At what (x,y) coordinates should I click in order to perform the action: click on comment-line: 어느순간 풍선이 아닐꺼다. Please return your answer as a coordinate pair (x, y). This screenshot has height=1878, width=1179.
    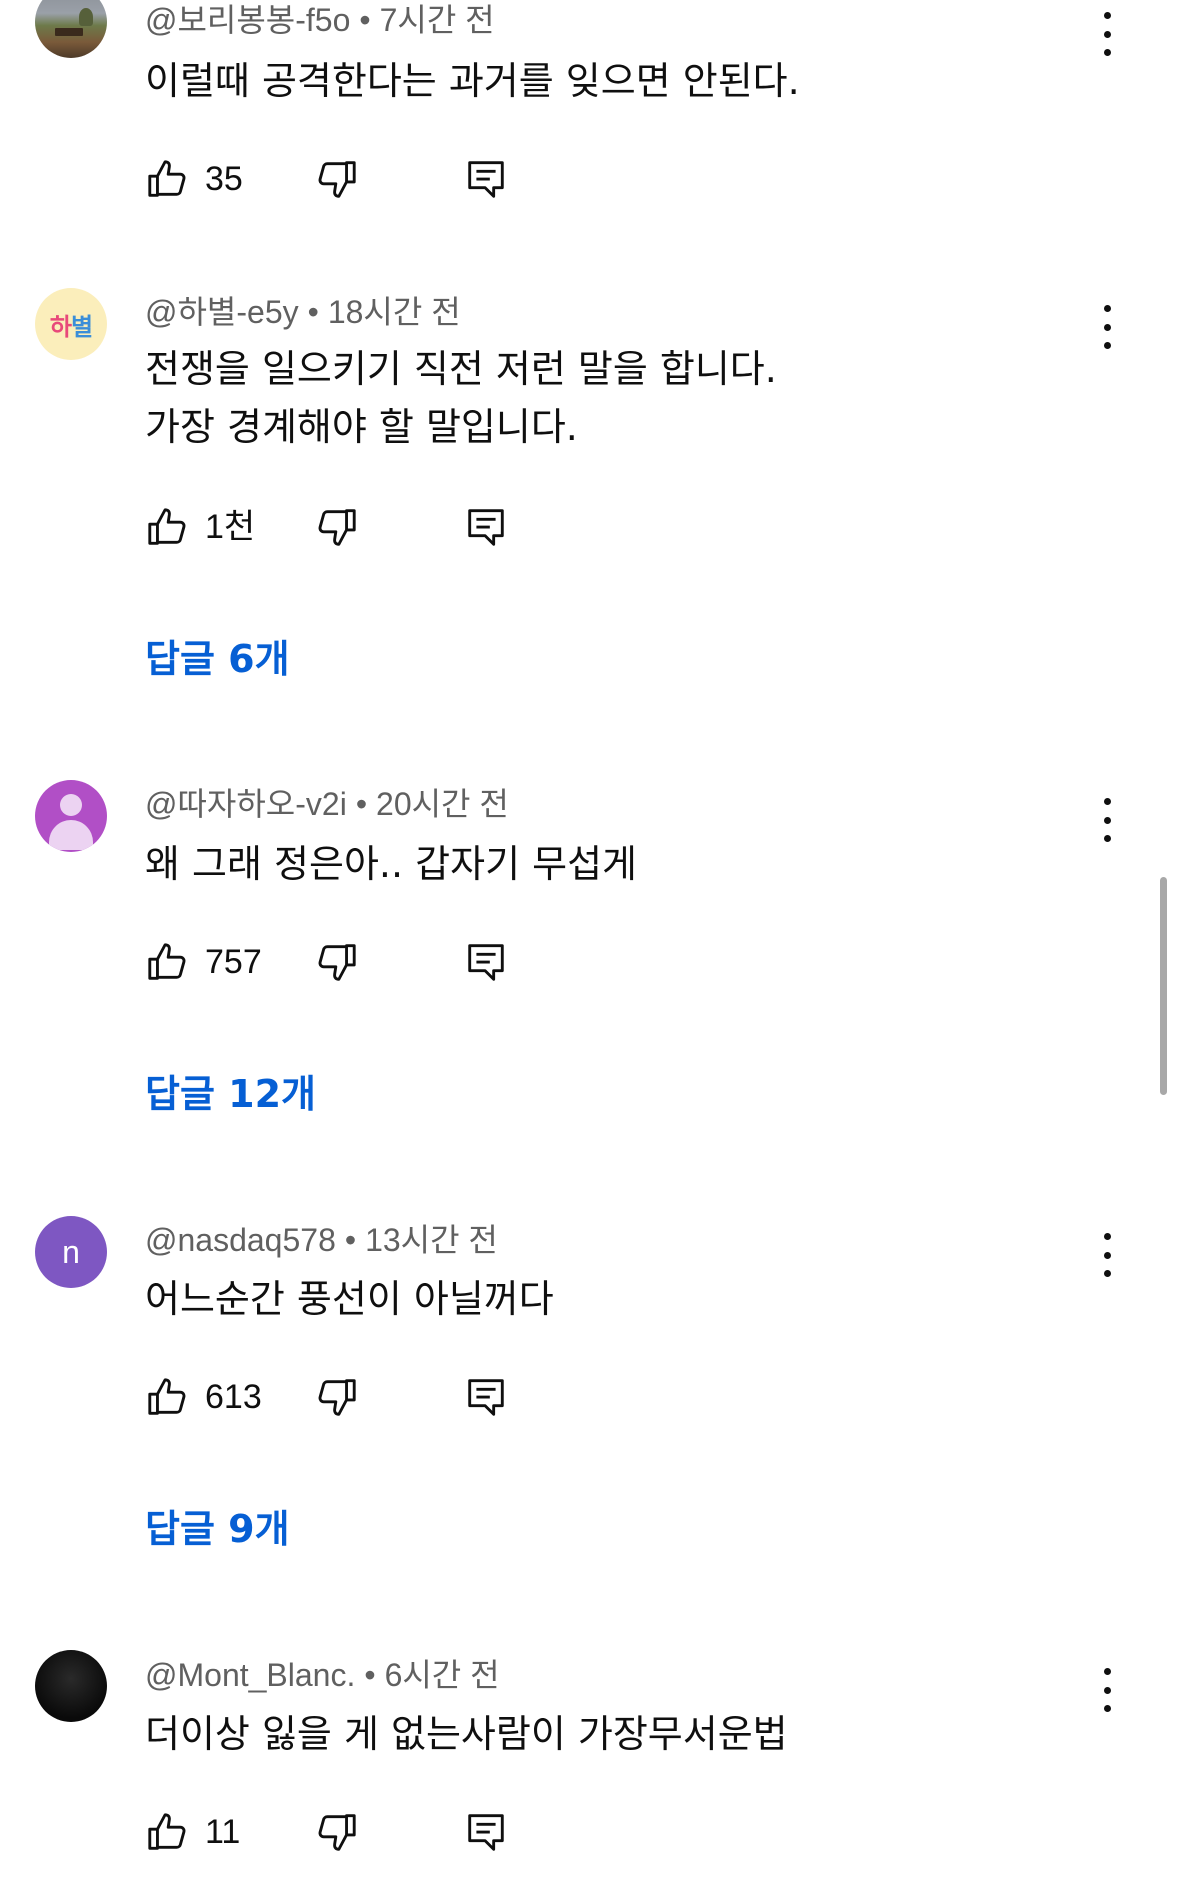
    Looking at the image, I should click on (349, 1299).